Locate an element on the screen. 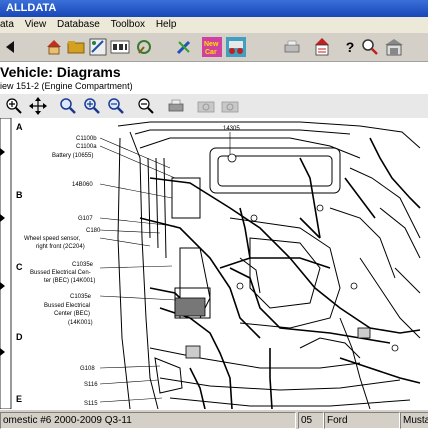  svg-text: Car is located at coordinates (211, 52).